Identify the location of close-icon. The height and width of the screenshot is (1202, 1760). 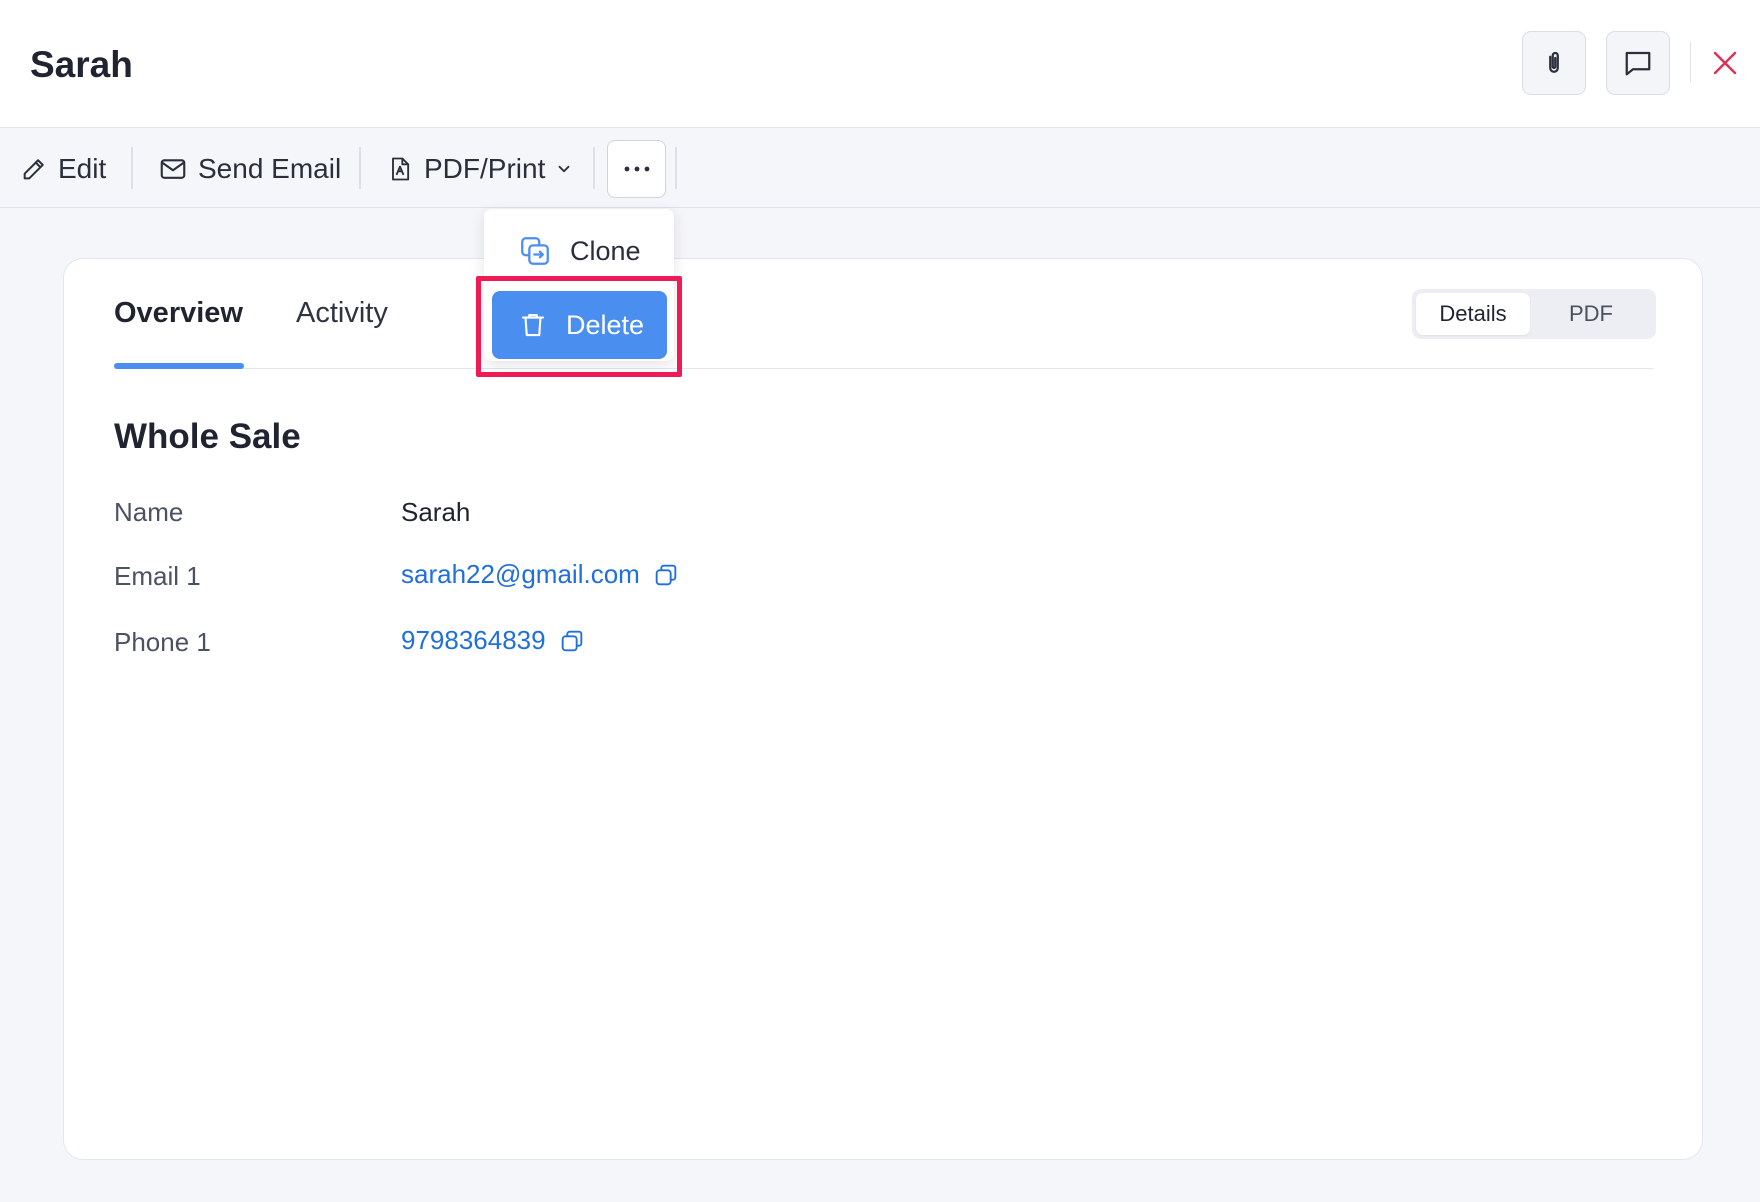
(1725, 63).